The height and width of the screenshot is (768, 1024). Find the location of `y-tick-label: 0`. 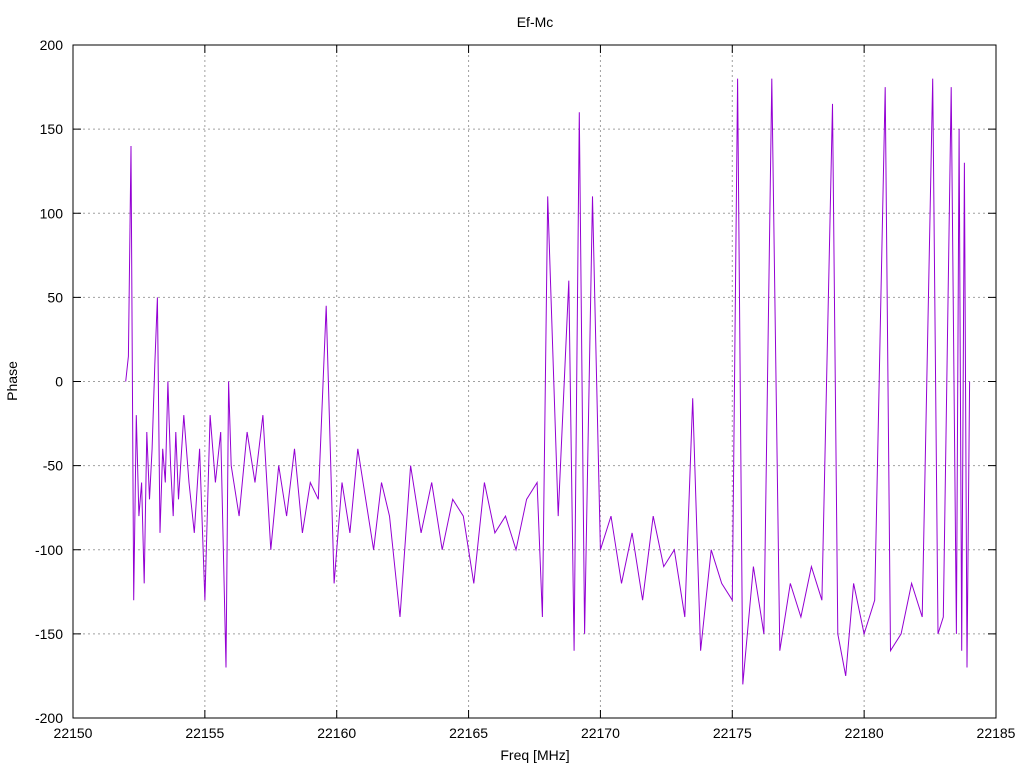

y-tick-label: 0 is located at coordinates (59, 382).